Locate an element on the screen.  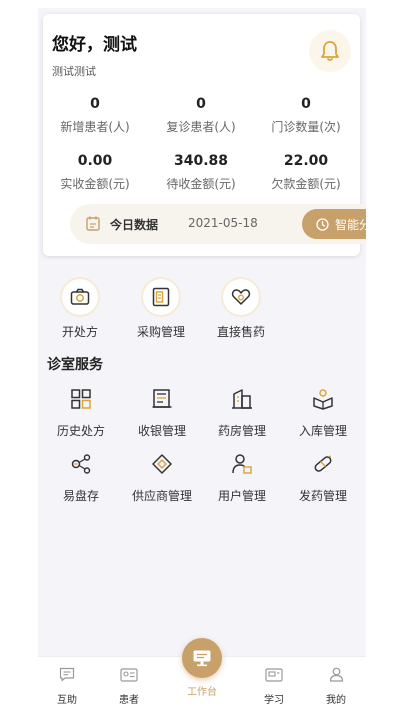
supplier-icon is located at coordinates (162, 464).